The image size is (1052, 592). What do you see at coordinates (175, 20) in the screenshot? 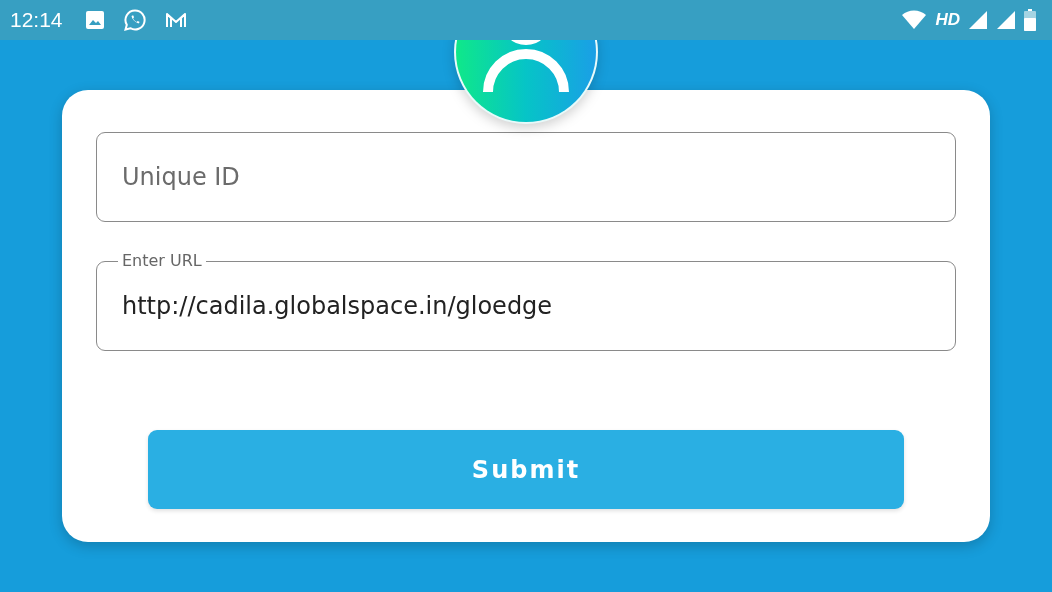
I see `mail-icon` at bounding box center [175, 20].